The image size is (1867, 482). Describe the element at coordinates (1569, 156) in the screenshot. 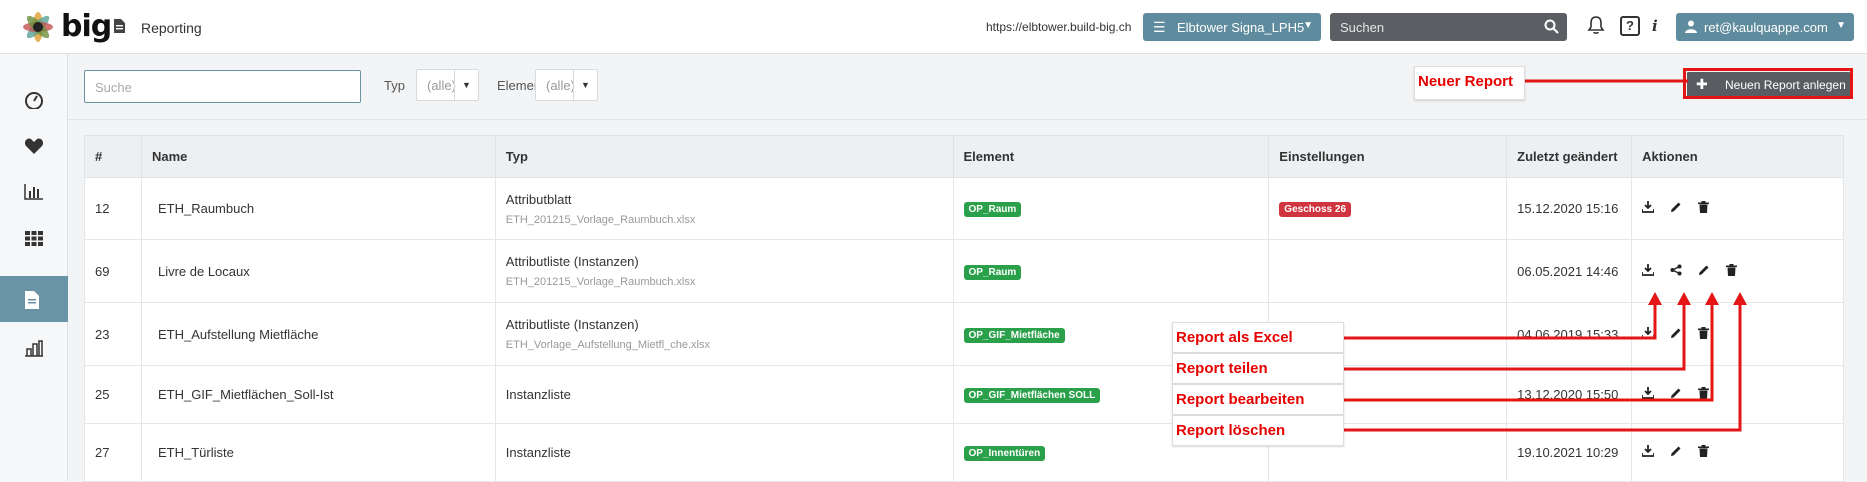

I see `col-header-modified: Zuletzt geändert` at that location.